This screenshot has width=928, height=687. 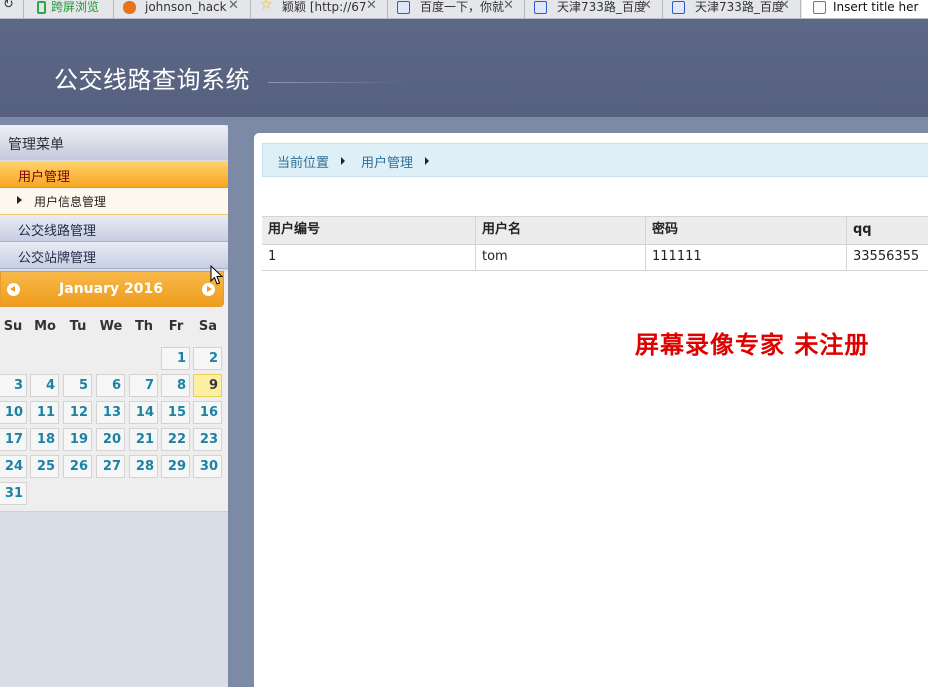 I want to click on calendar-weekday: Su, so click(x=13, y=326).